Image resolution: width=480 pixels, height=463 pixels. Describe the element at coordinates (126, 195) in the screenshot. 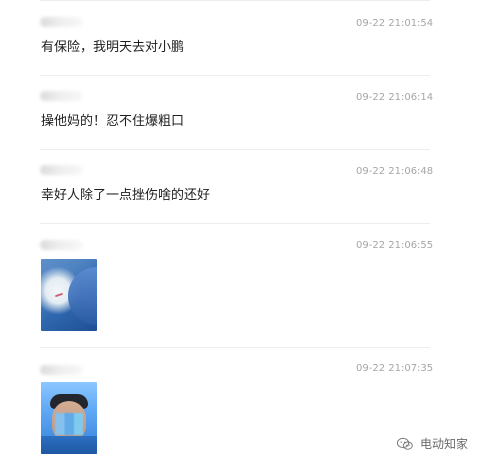

I see `message-text: 幸好人除了一点挫伤啥的还好` at that location.